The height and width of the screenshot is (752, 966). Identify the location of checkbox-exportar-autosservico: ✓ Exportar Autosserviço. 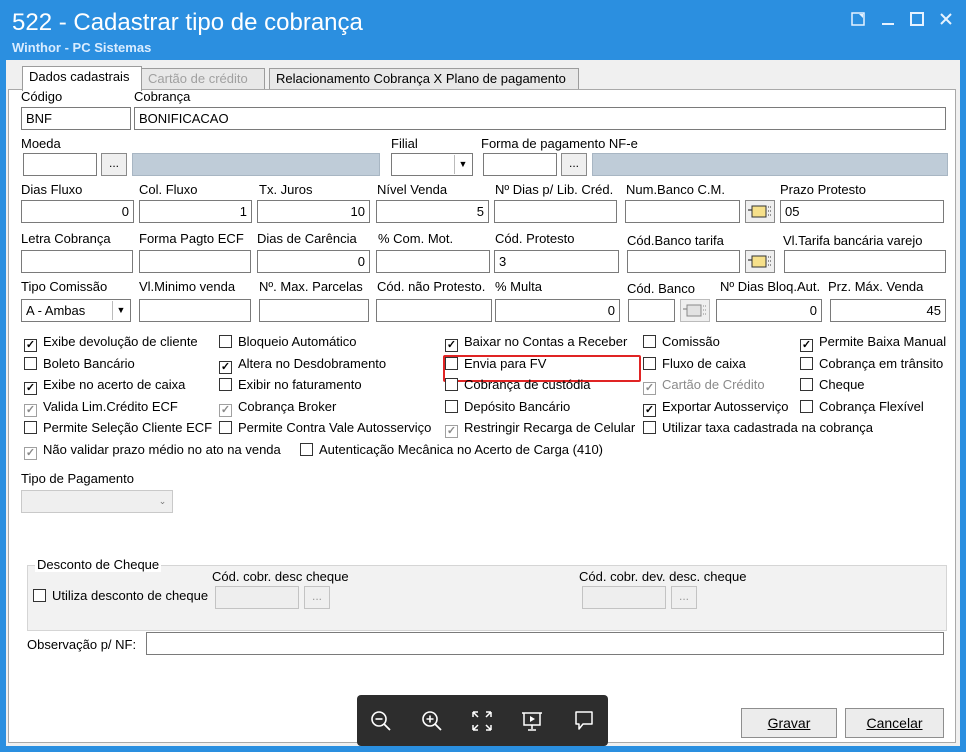
(715, 408).